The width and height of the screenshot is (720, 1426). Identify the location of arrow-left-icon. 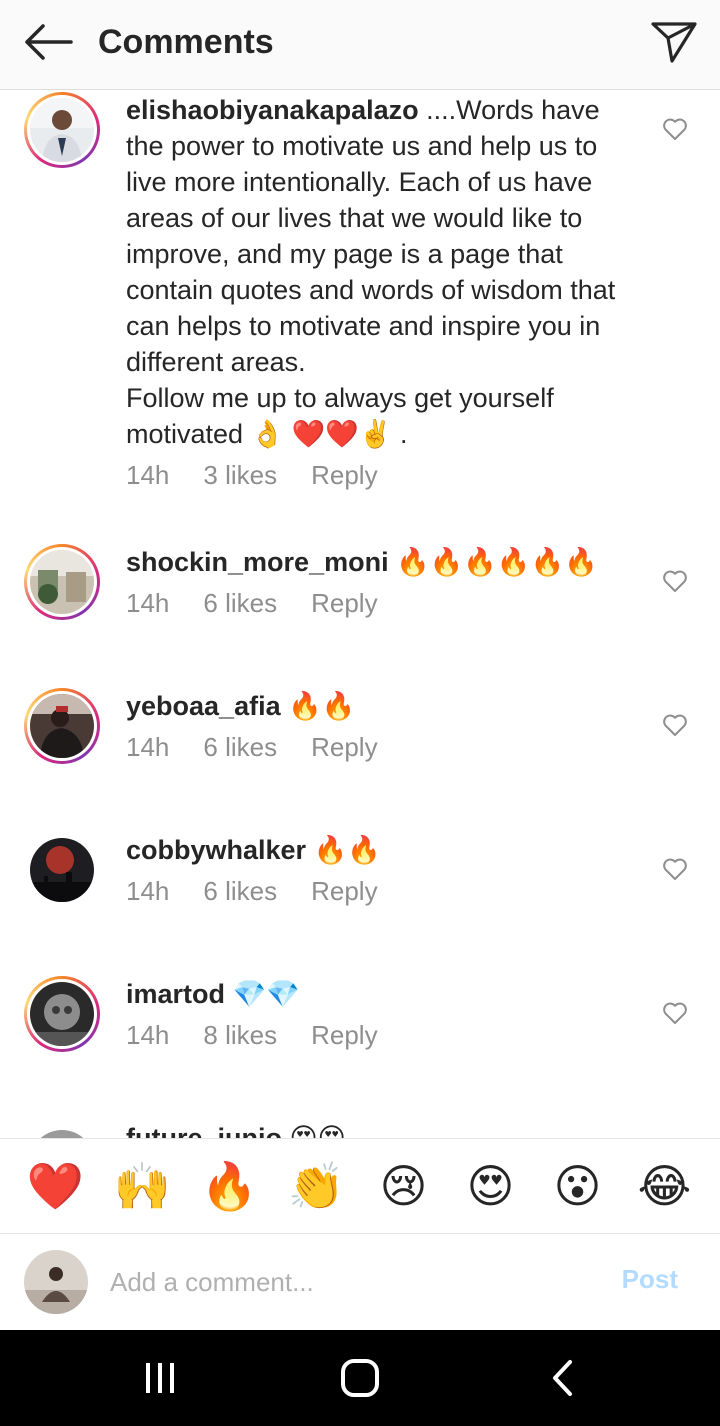
(49, 42).